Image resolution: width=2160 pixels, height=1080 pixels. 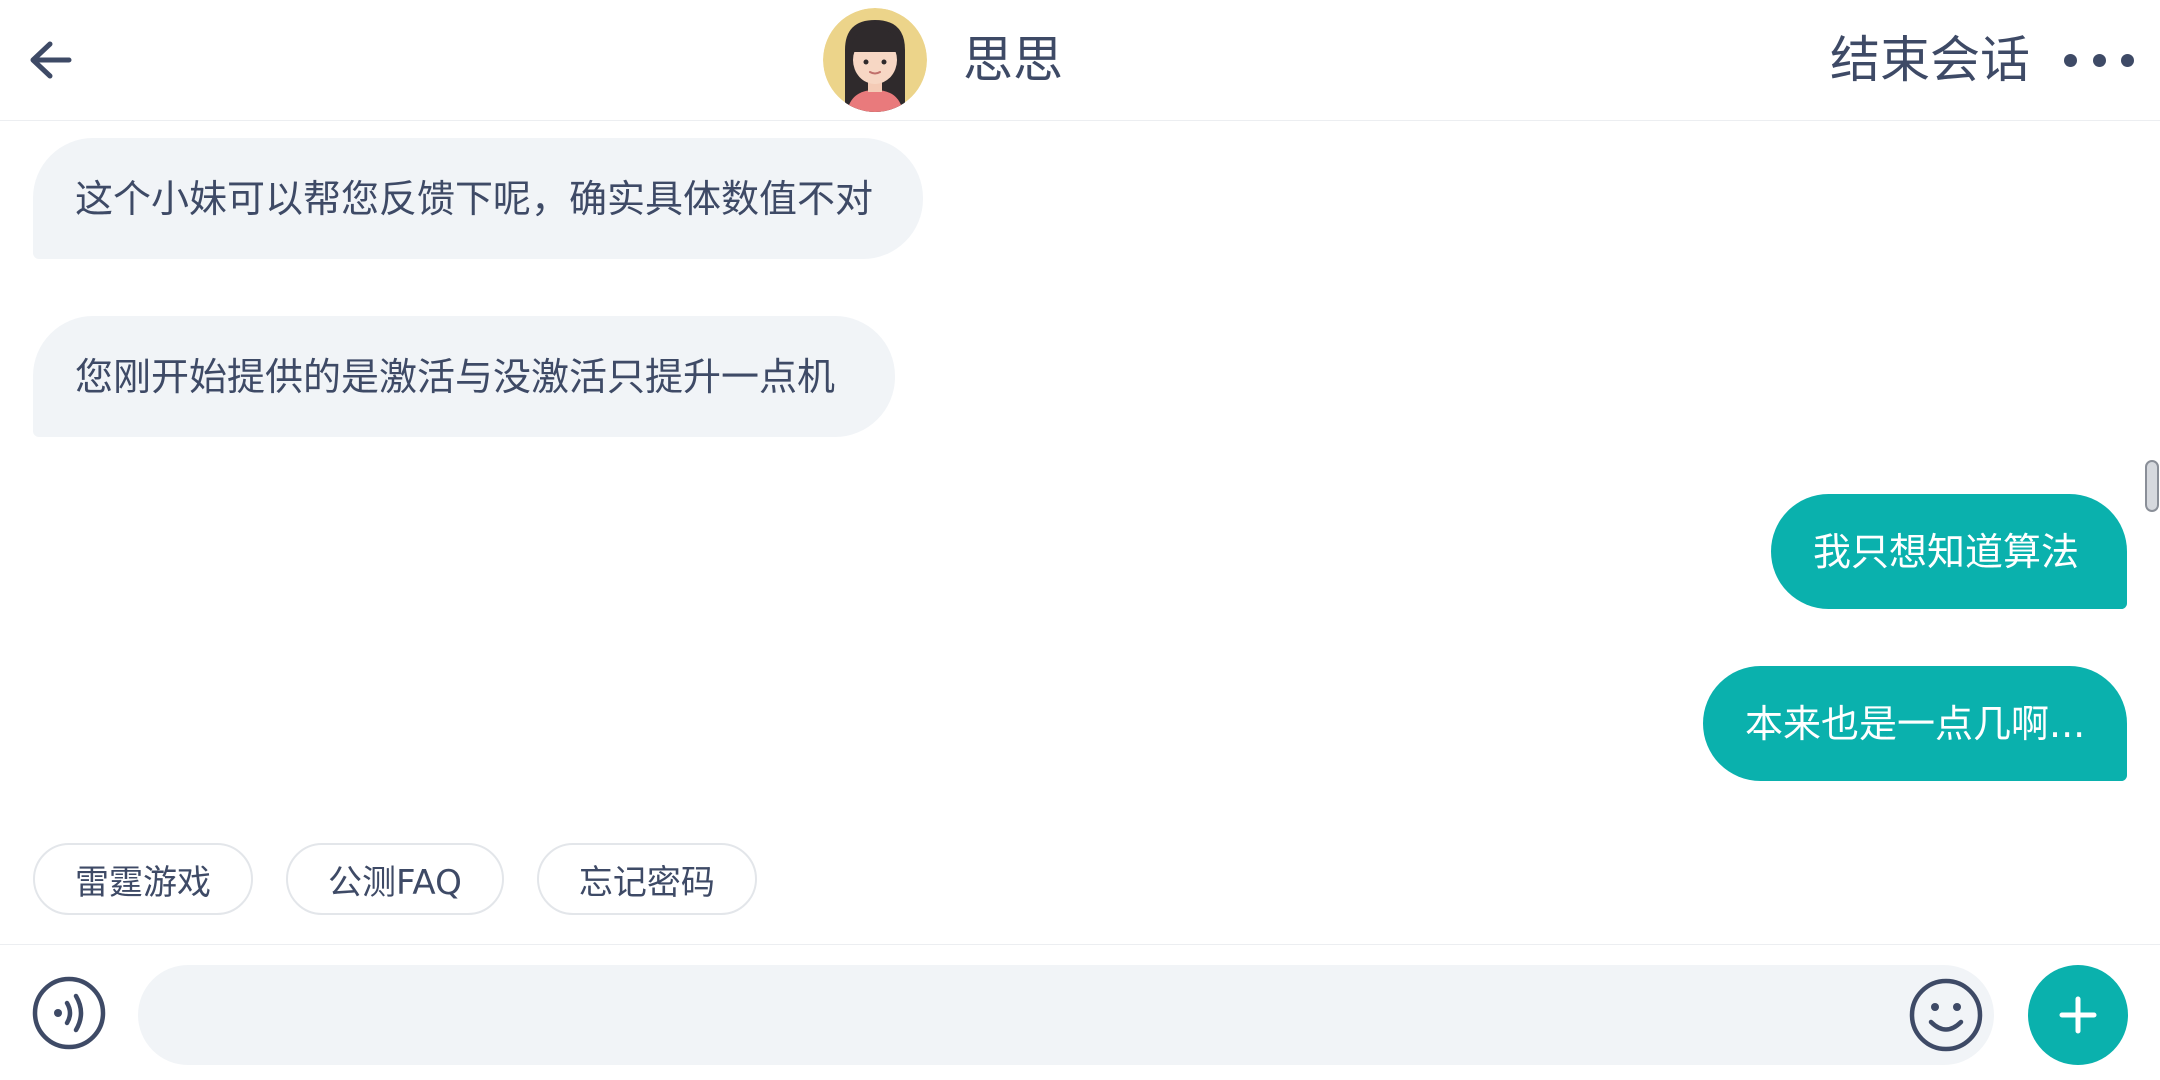 I want to click on chat-header: 思思 结束会话, so click(x=1080, y=60).